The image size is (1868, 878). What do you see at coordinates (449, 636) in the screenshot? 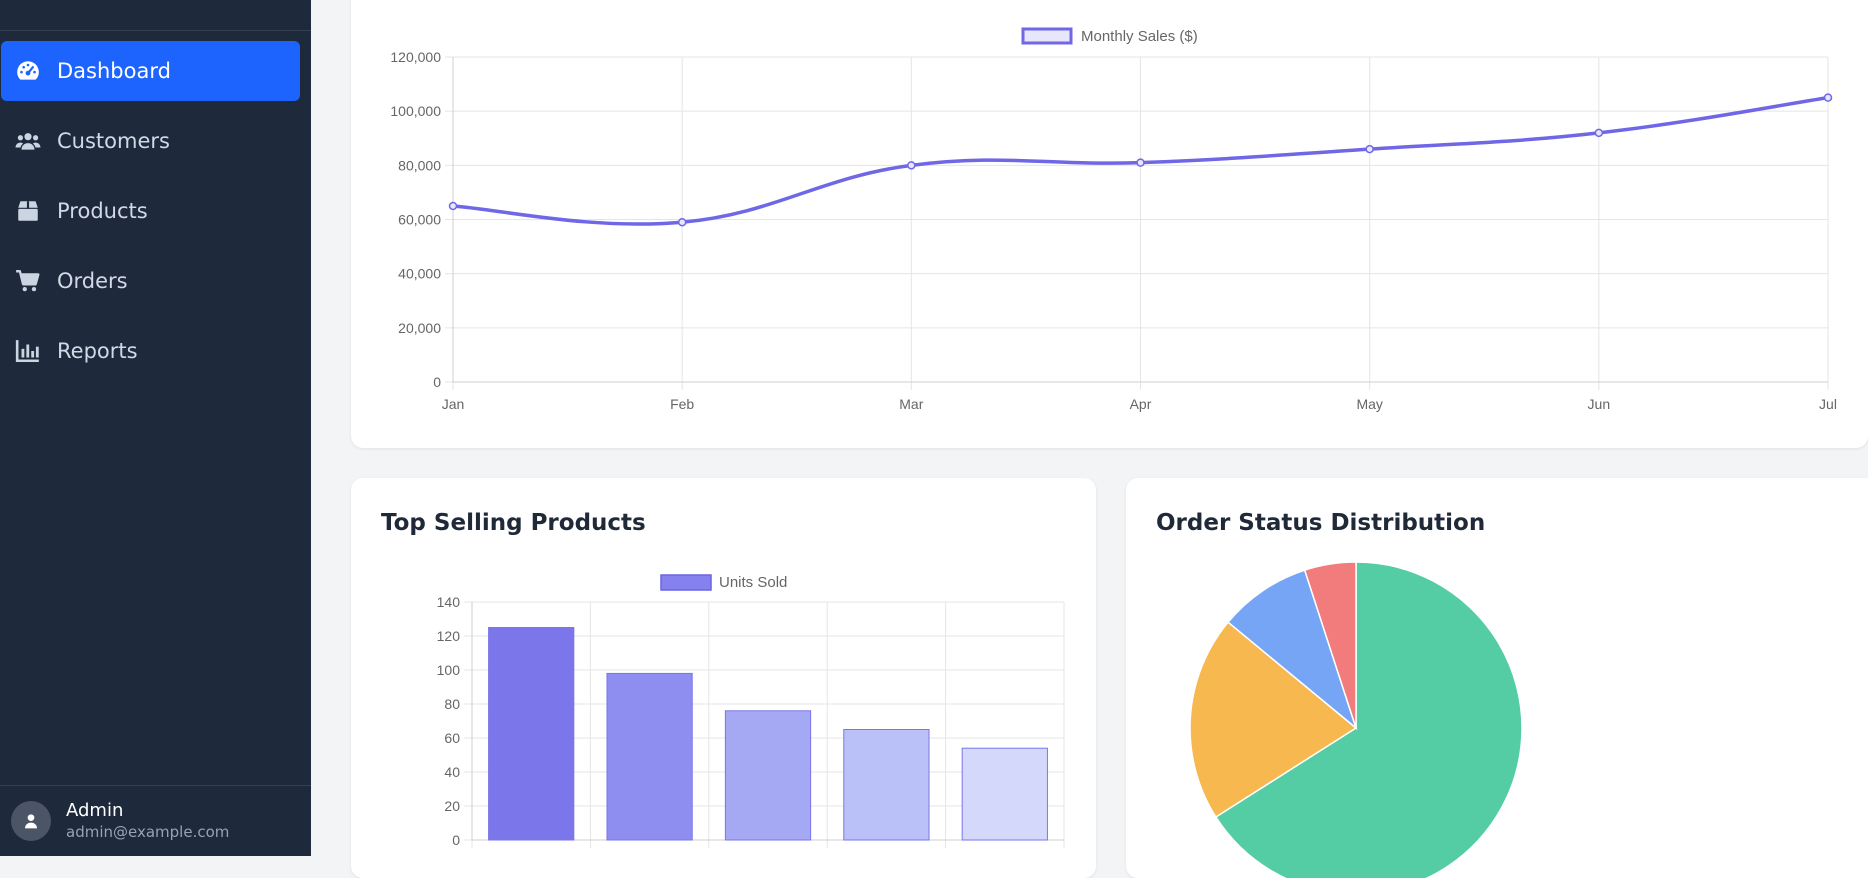
I see `y-tick-label: 120` at bounding box center [449, 636].